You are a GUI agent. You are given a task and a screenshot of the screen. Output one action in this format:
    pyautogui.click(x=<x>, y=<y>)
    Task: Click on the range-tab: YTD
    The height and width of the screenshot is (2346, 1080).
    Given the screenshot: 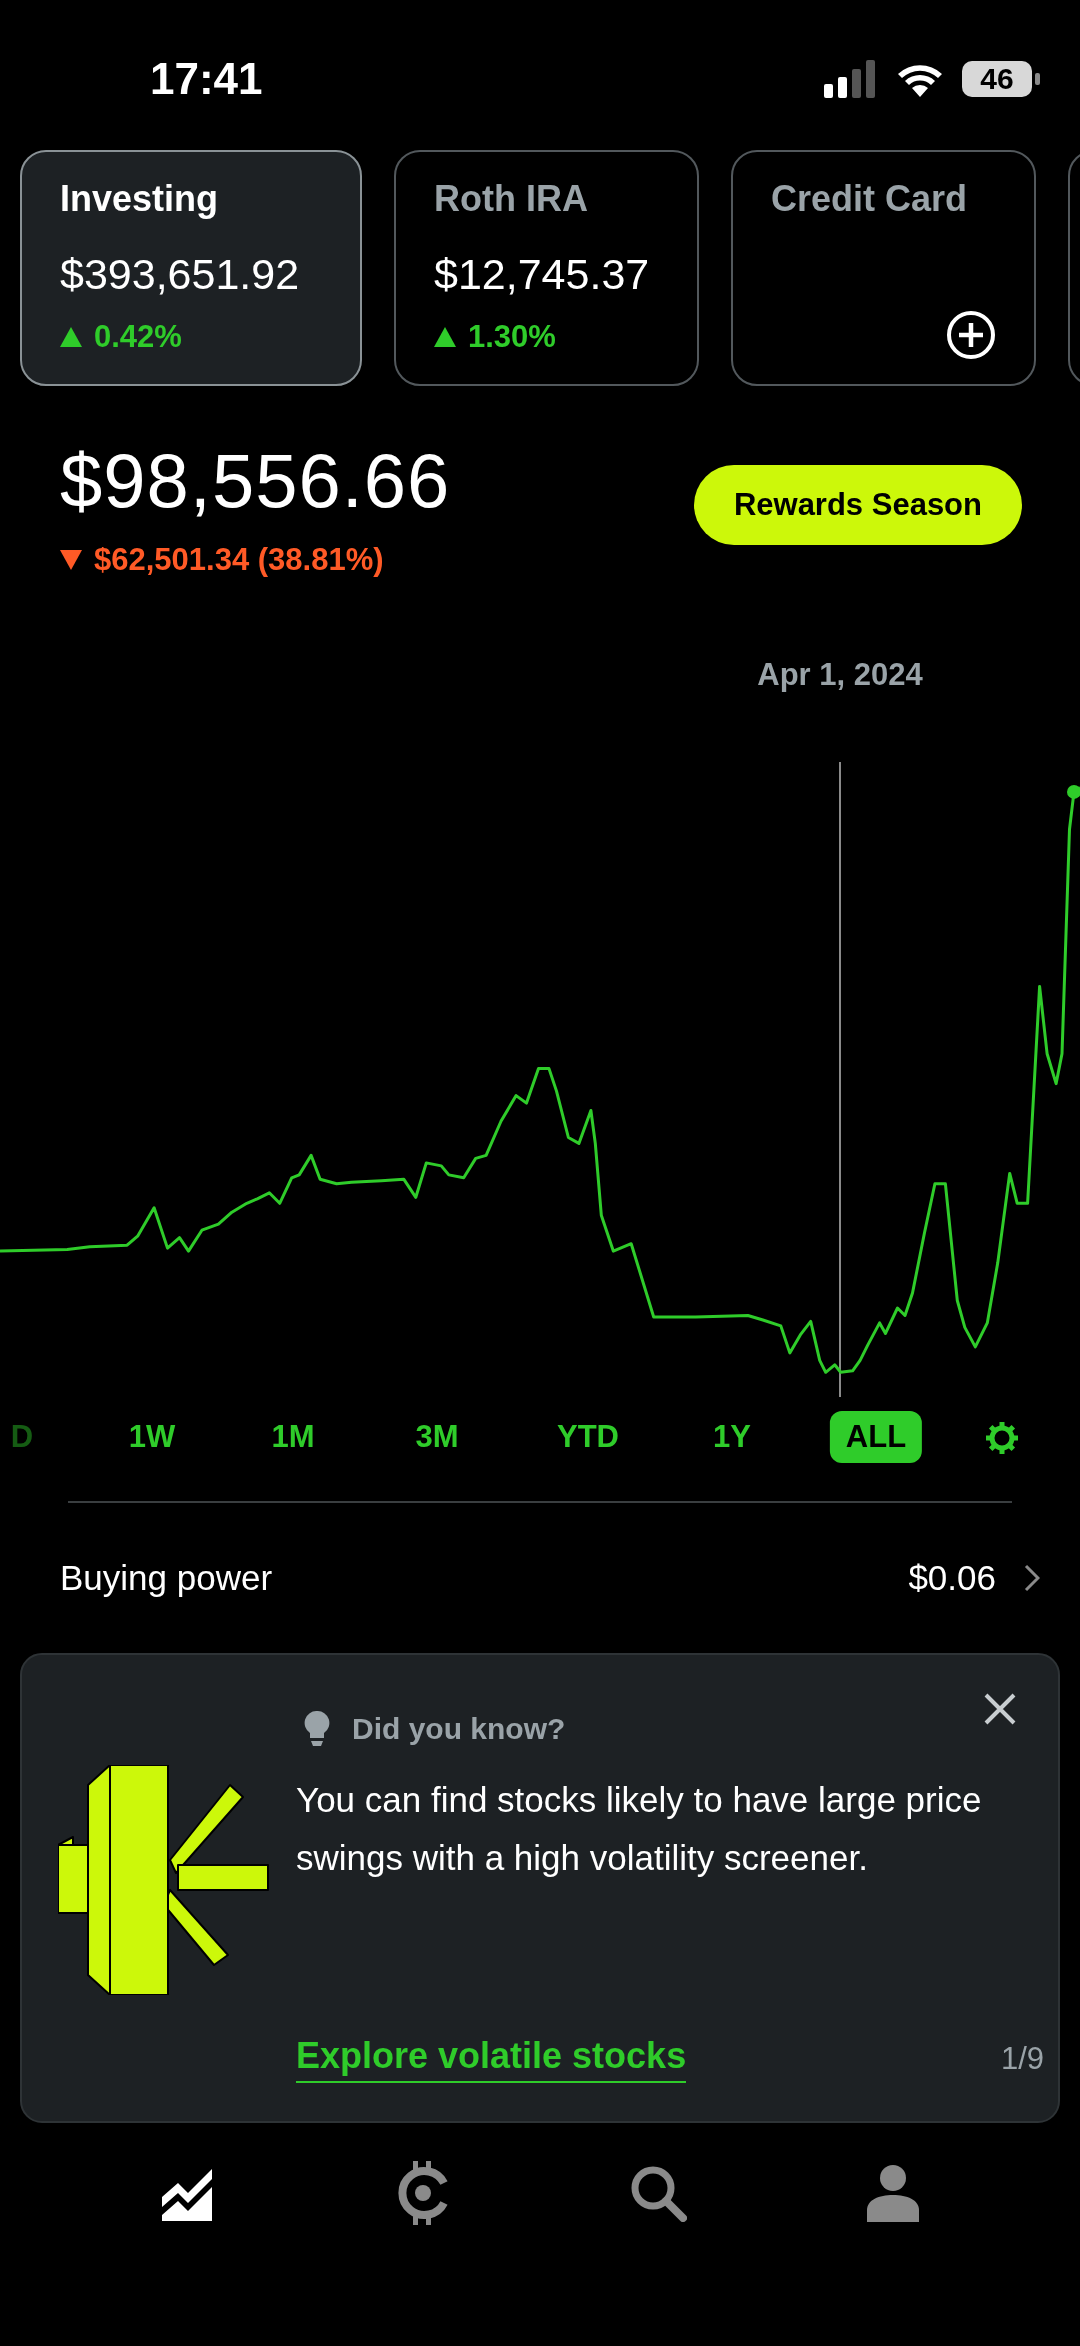 What is the action you would take?
    pyautogui.click(x=588, y=1437)
    